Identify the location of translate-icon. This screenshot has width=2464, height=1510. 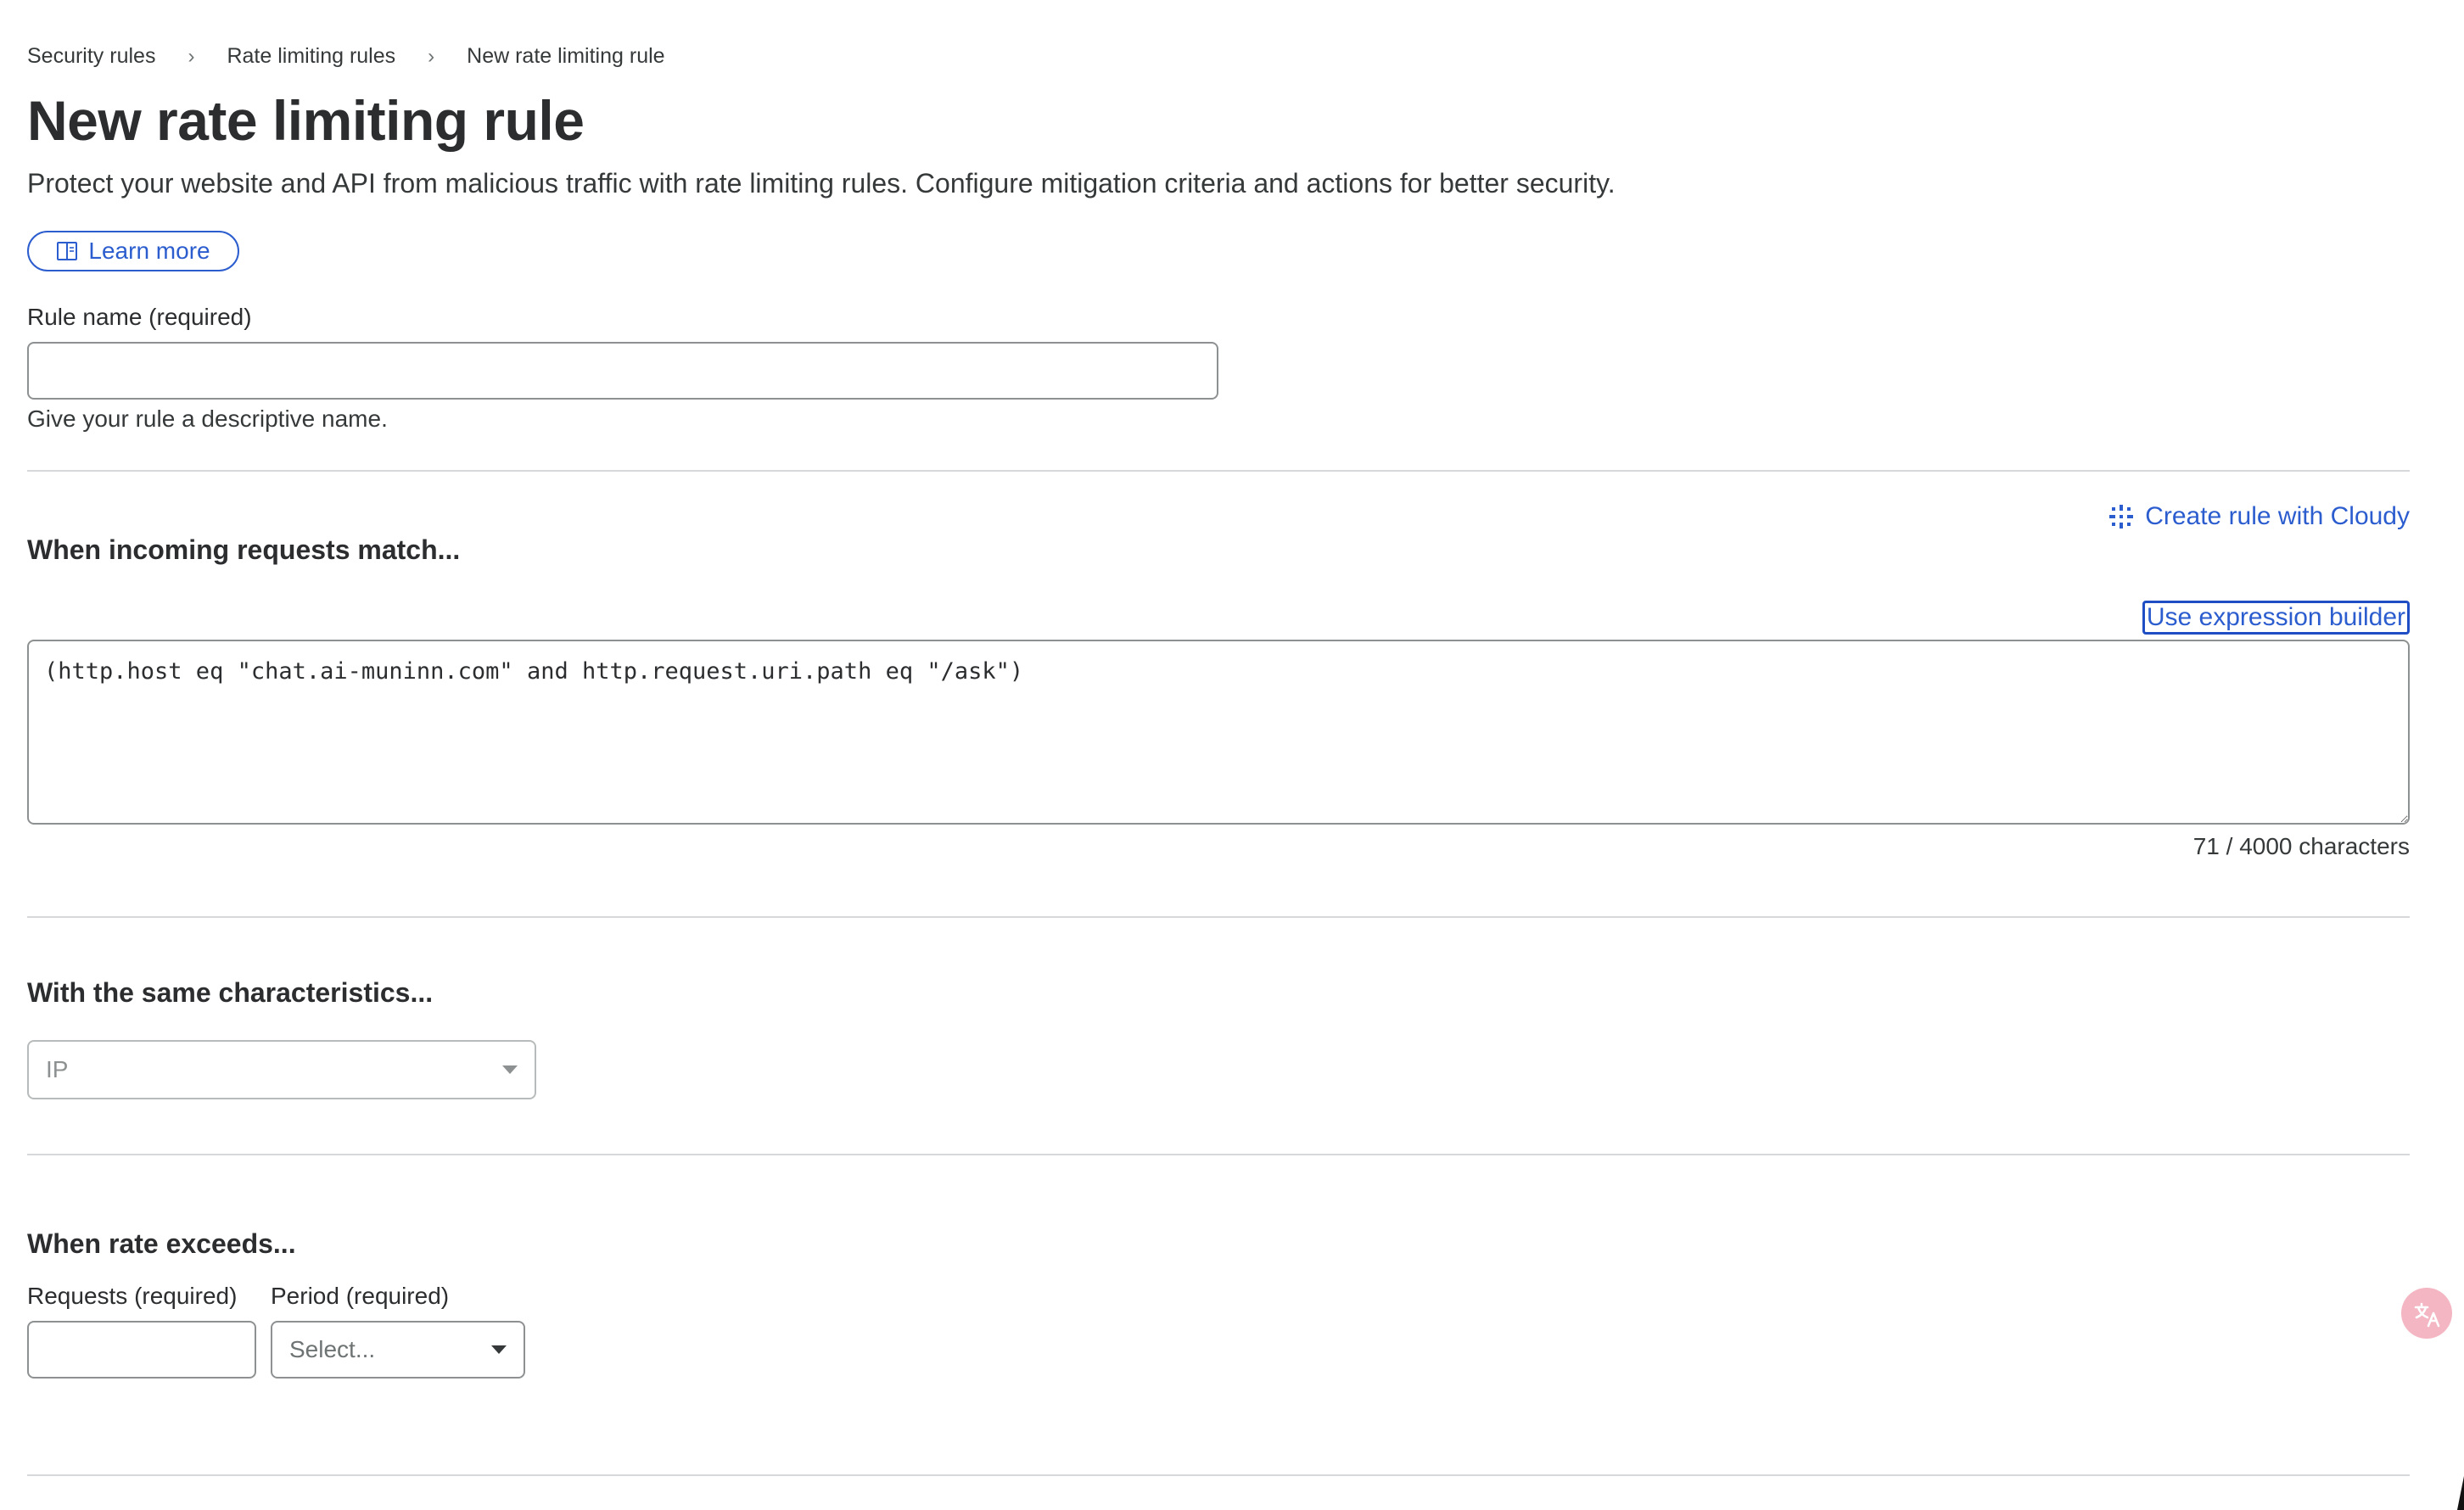
(2427, 1315).